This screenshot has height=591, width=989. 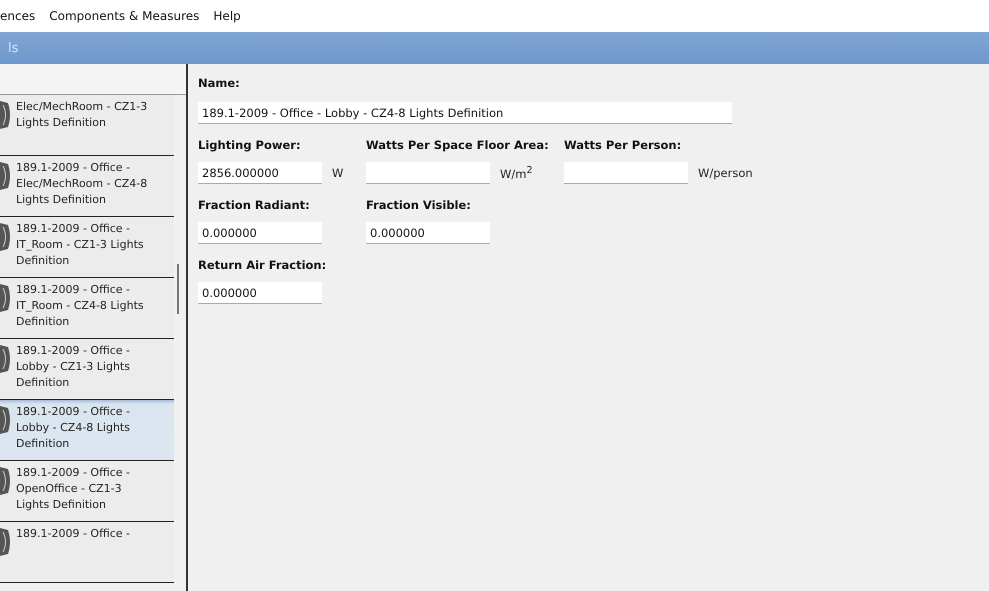 What do you see at coordinates (250, 145) in the screenshot?
I see `field-label: Lighting Power:` at bounding box center [250, 145].